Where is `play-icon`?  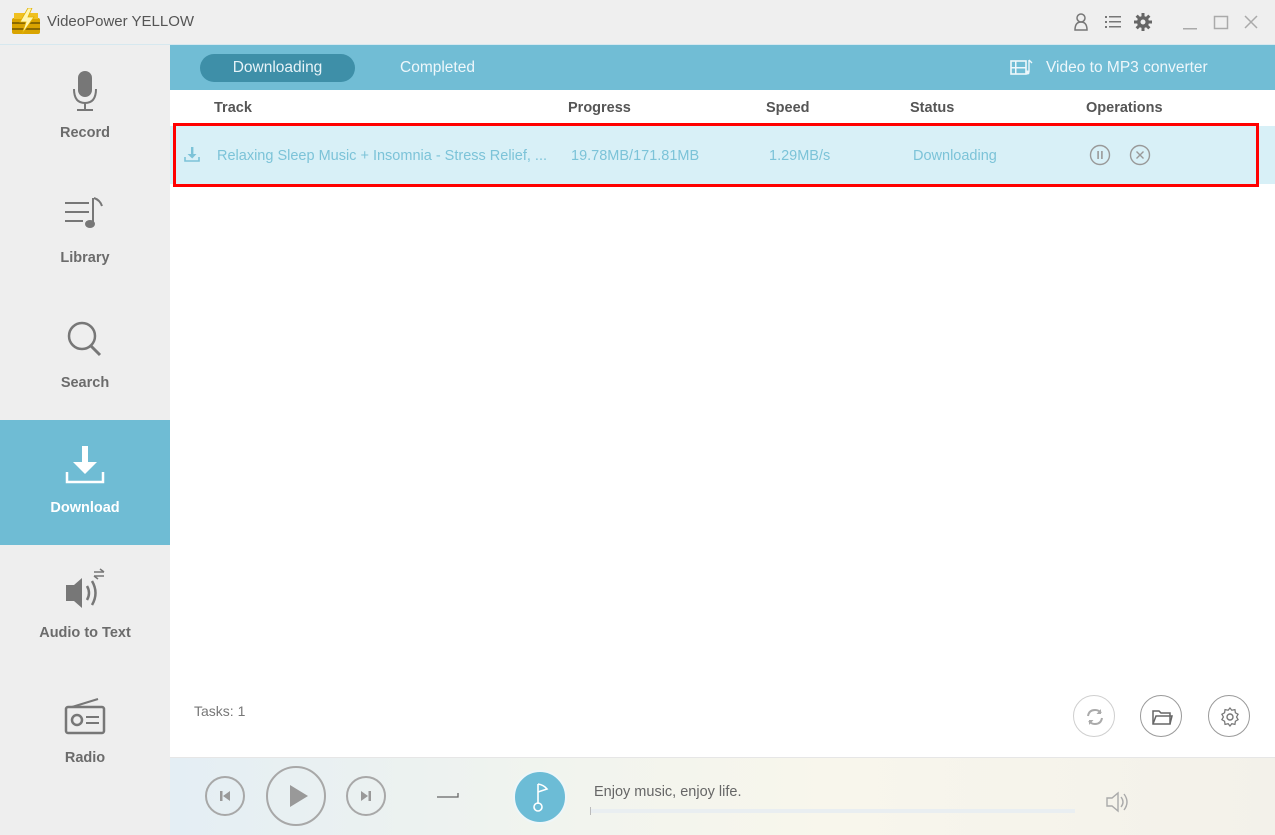
play-icon is located at coordinates (299, 796).